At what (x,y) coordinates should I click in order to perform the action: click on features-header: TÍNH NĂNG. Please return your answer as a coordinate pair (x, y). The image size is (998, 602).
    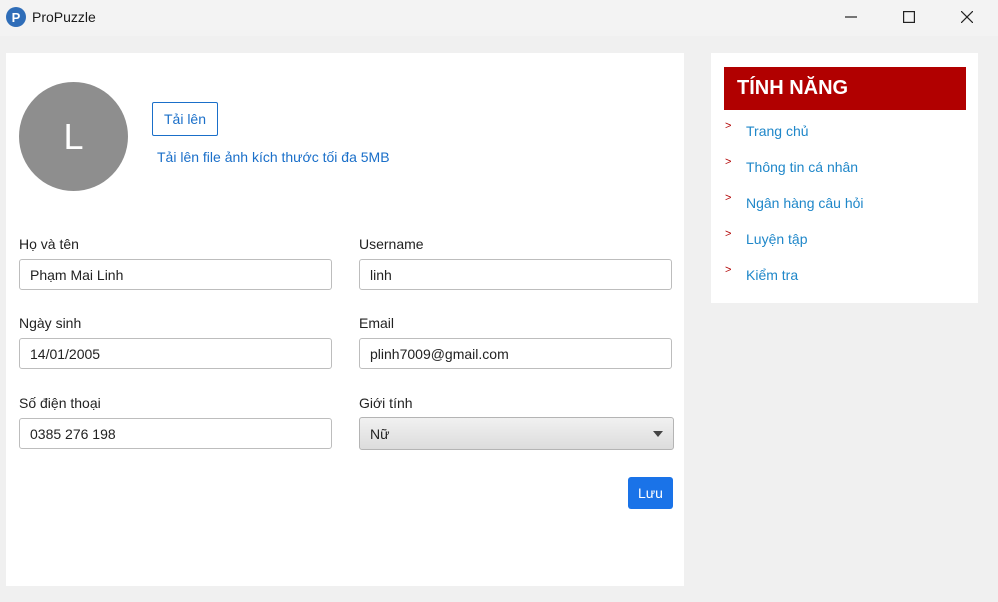
    Looking at the image, I should click on (845, 88).